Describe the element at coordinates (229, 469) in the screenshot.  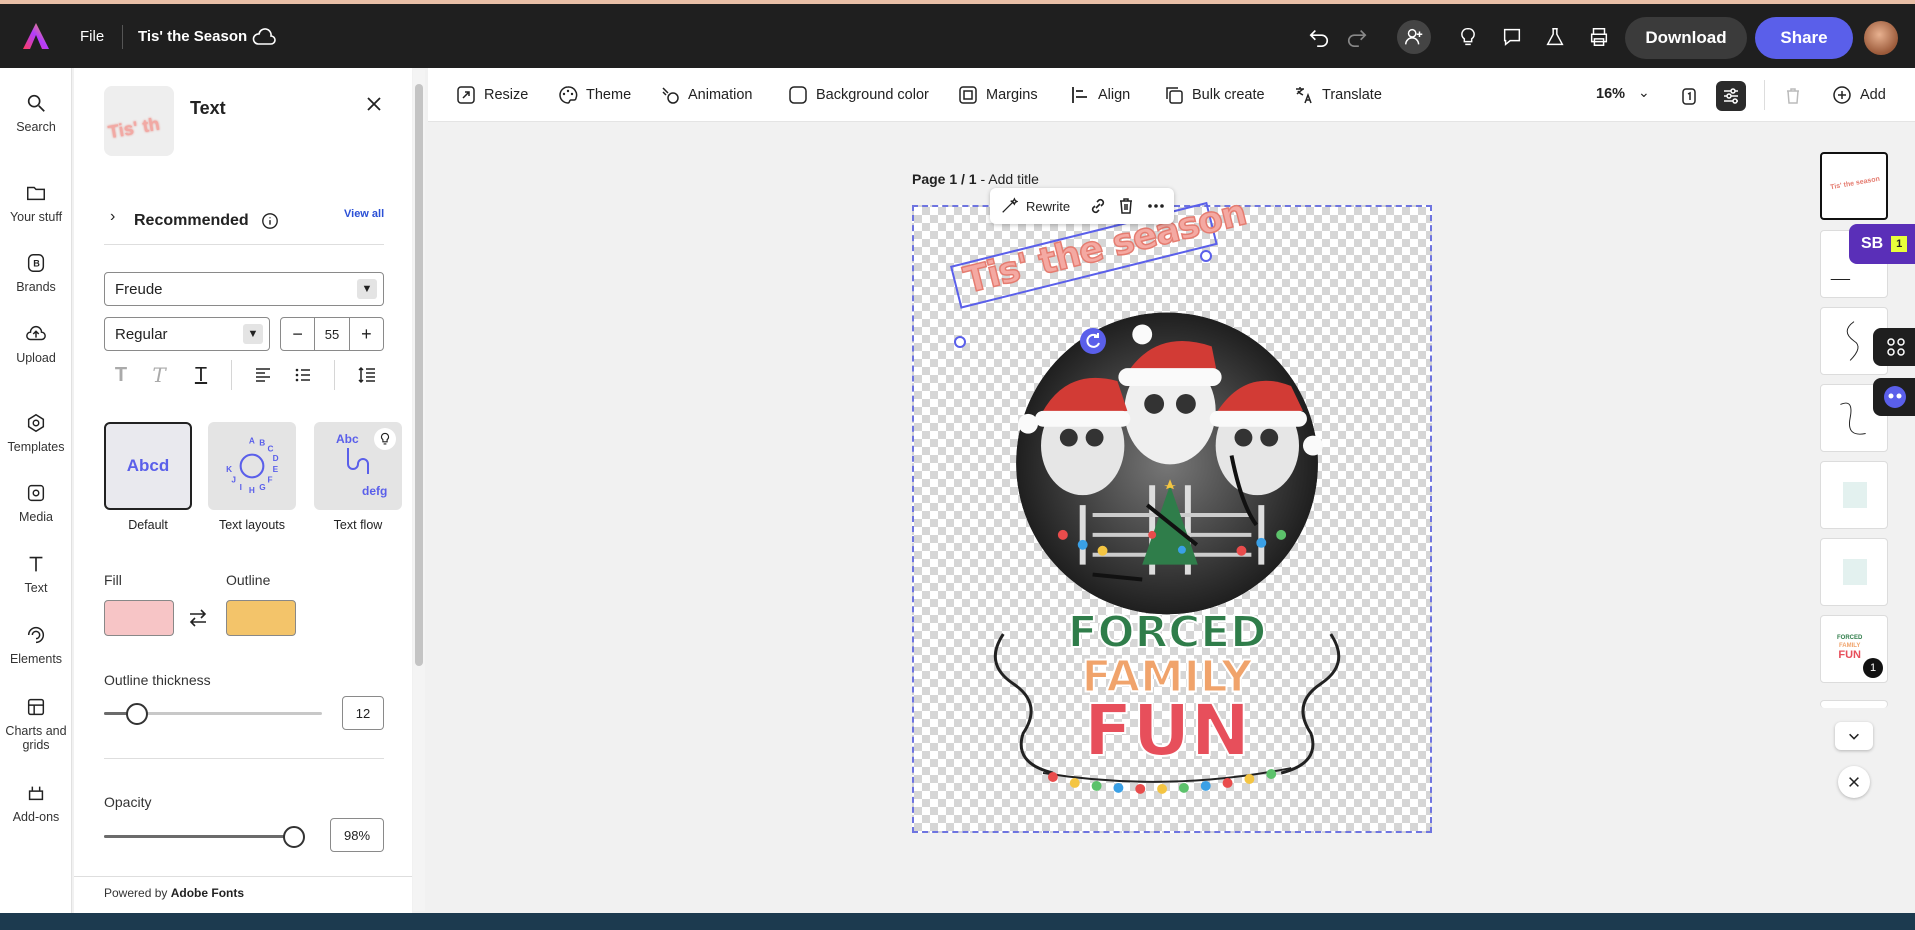
I see `svg-text: K` at that location.